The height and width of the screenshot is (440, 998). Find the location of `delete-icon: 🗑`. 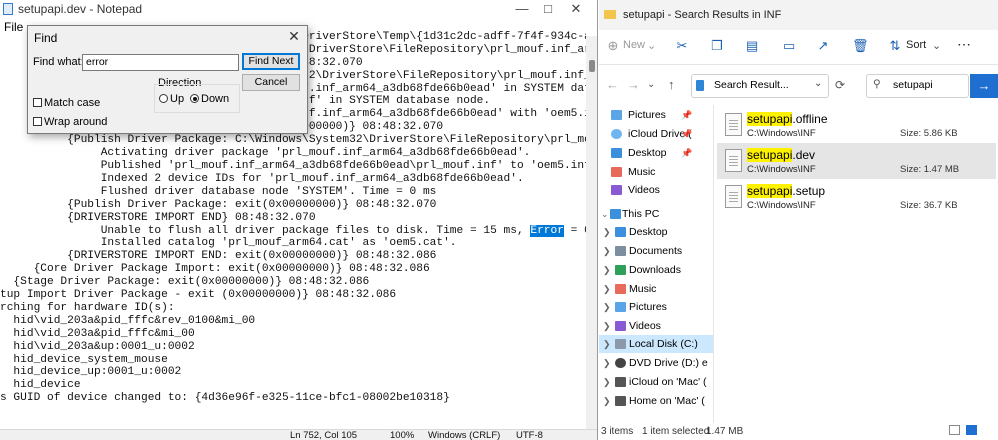

delete-icon: 🗑 is located at coordinates (860, 45).